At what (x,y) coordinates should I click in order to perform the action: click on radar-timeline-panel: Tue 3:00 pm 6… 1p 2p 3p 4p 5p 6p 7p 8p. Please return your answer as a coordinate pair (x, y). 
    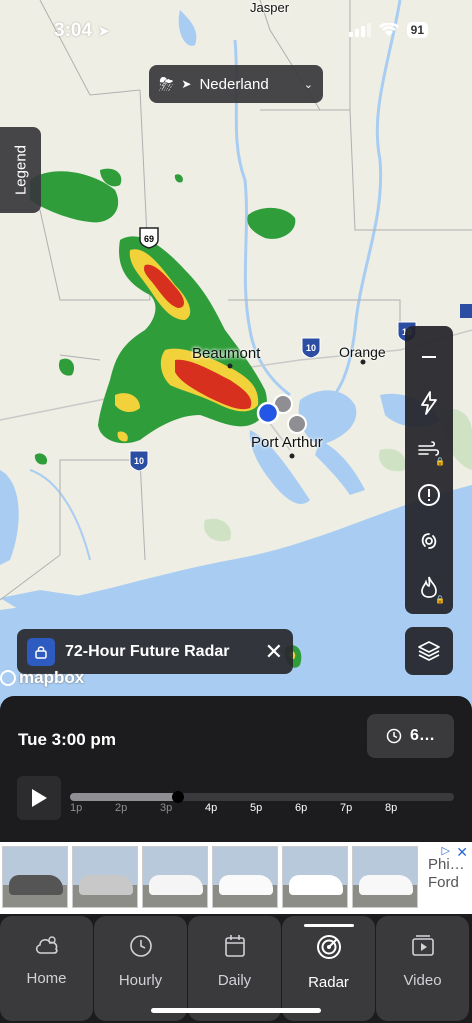
    Looking at the image, I should click on (236, 769).